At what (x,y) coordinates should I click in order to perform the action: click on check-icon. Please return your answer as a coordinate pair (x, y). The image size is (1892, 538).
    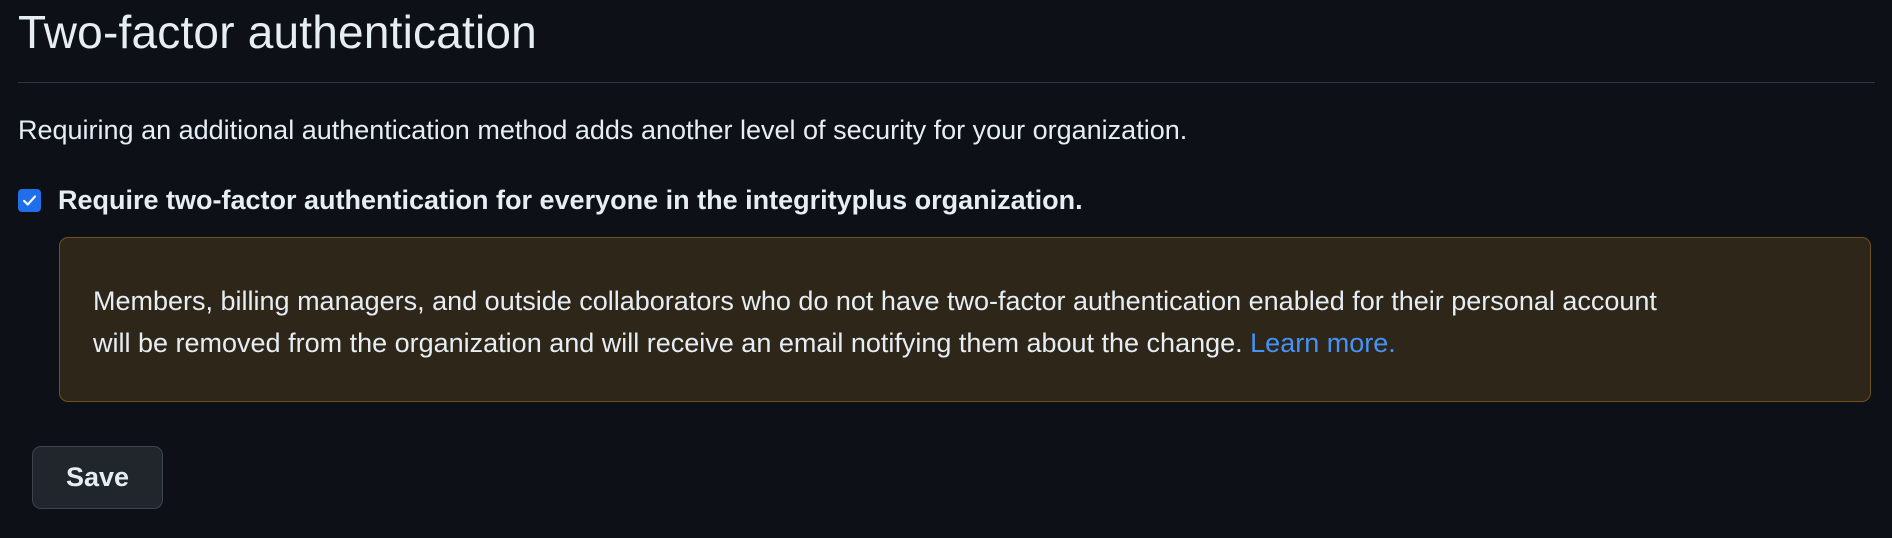
    Looking at the image, I should click on (29, 200).